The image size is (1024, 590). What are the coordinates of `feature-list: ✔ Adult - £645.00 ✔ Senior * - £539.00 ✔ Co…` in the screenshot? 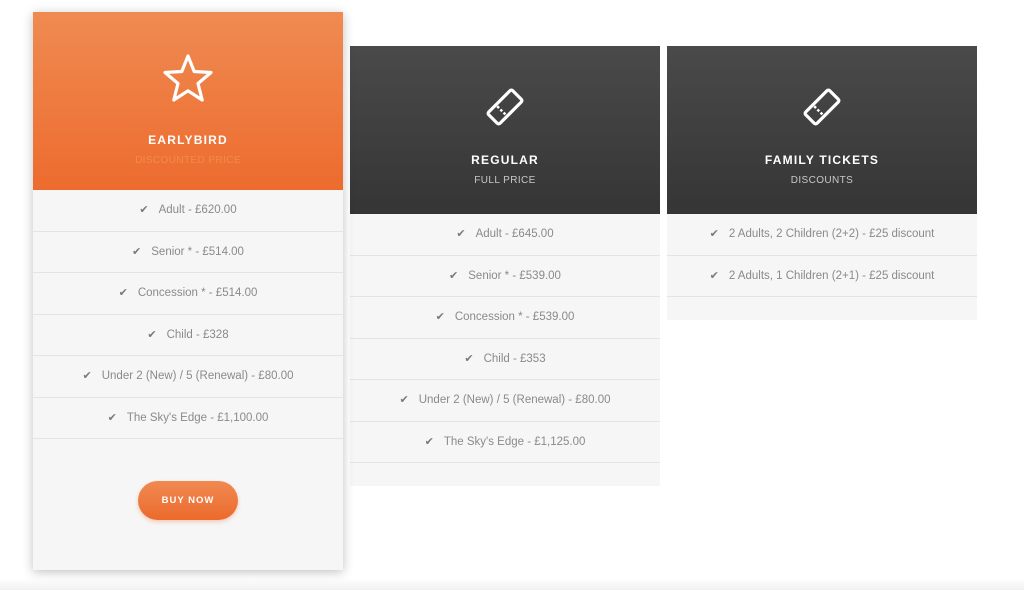 It's located at (505, 338).